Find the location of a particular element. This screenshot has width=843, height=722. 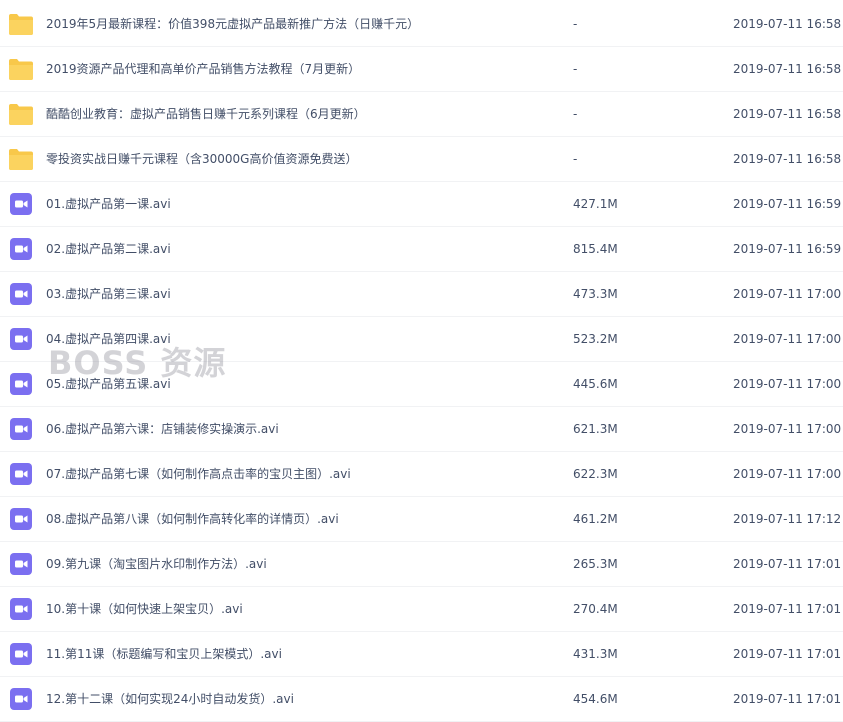

file-name: 11.第11课（标题编写和宝贝上架模式）.avi is located at coordinates (164, 654).